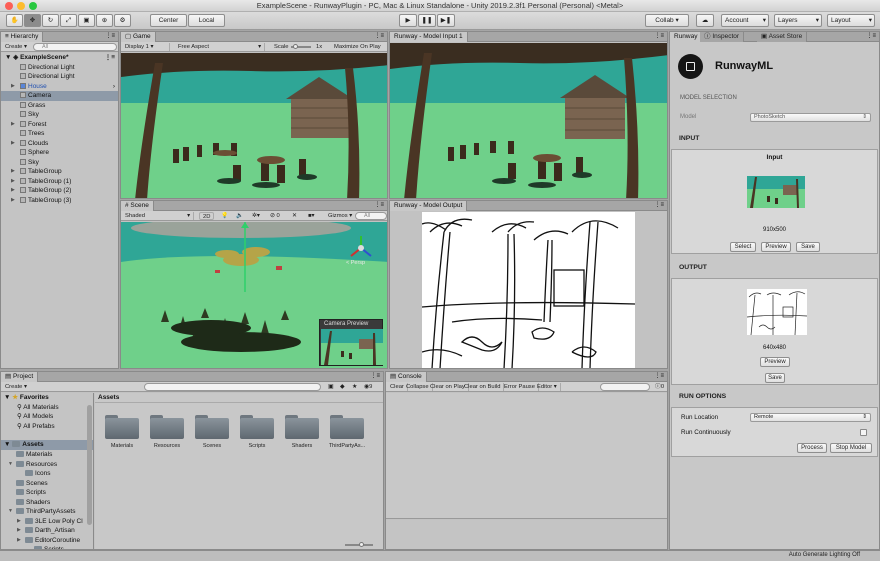 The image size is (880, 561). I want to click on tab-runway-input: Runway - Model Input 1, so click(429, 37).